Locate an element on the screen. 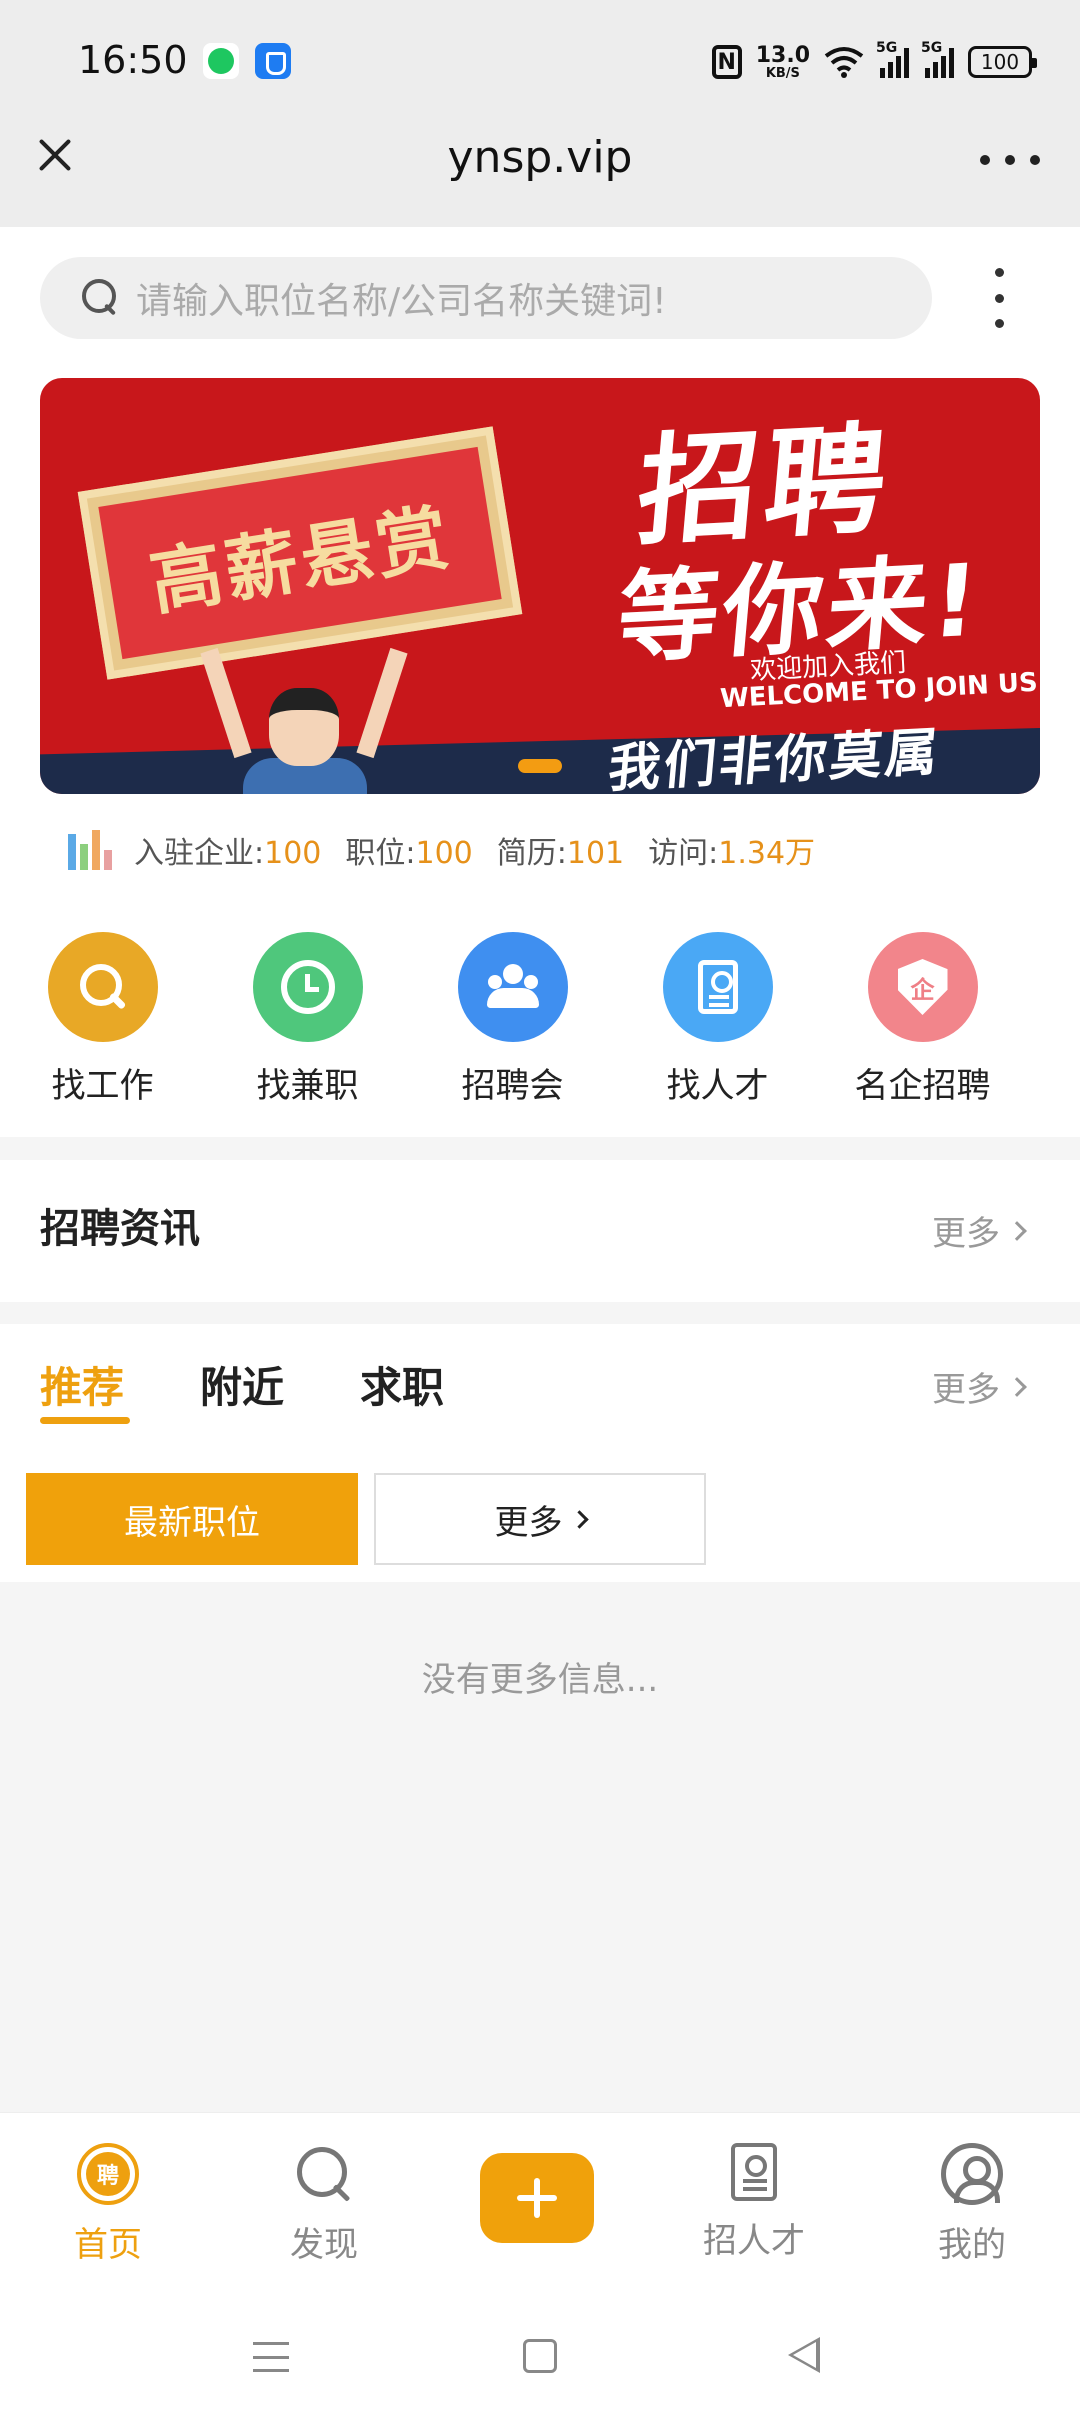 This screenshot has width=1080, height=2412. nav-me-label: 我的 is located at coordinates (972, 2245).